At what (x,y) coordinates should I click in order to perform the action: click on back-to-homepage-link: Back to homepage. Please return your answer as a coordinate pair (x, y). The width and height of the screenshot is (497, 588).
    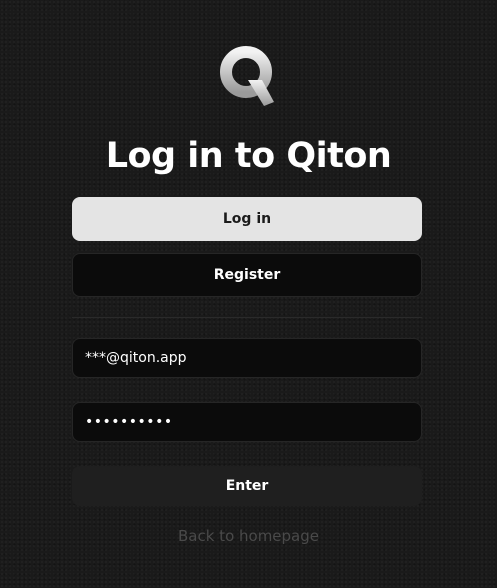
    Looking at the image, I should click on (248, 536).